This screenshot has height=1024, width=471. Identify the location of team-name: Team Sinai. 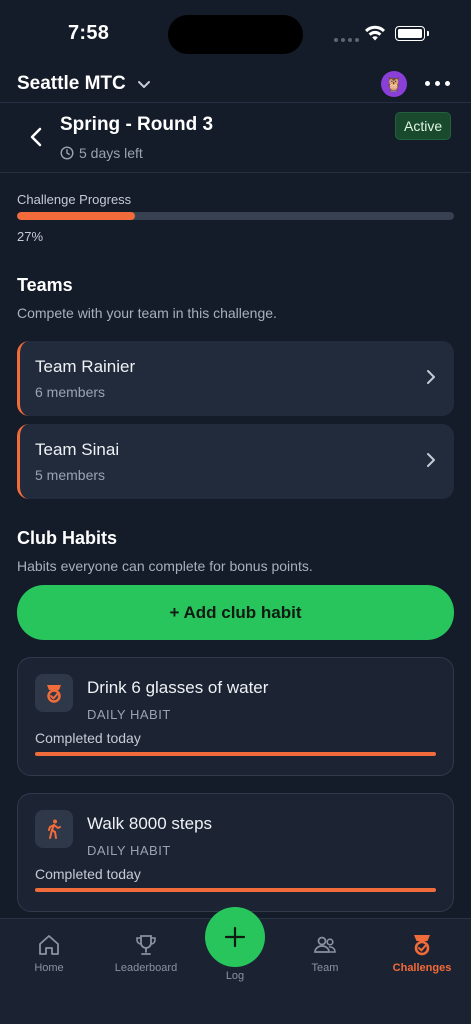
(77, 449).